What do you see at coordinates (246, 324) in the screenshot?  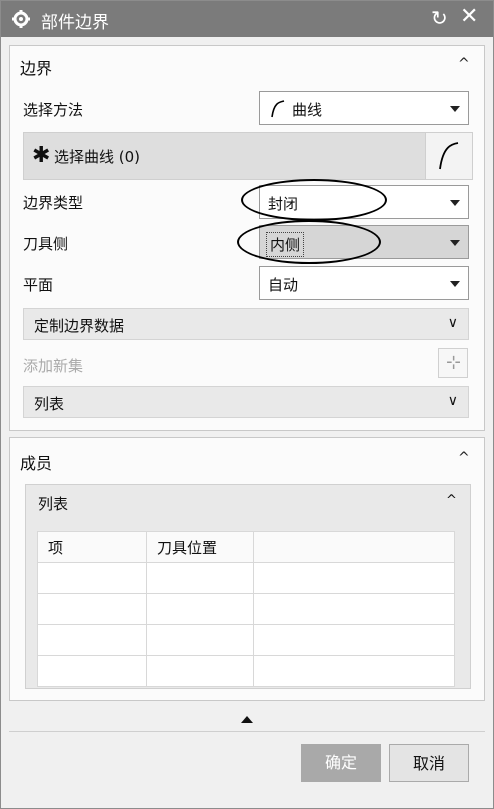 I see `custom-boundary-data-row: 定制边界数据 ∨` at bounding box center [246, 324].